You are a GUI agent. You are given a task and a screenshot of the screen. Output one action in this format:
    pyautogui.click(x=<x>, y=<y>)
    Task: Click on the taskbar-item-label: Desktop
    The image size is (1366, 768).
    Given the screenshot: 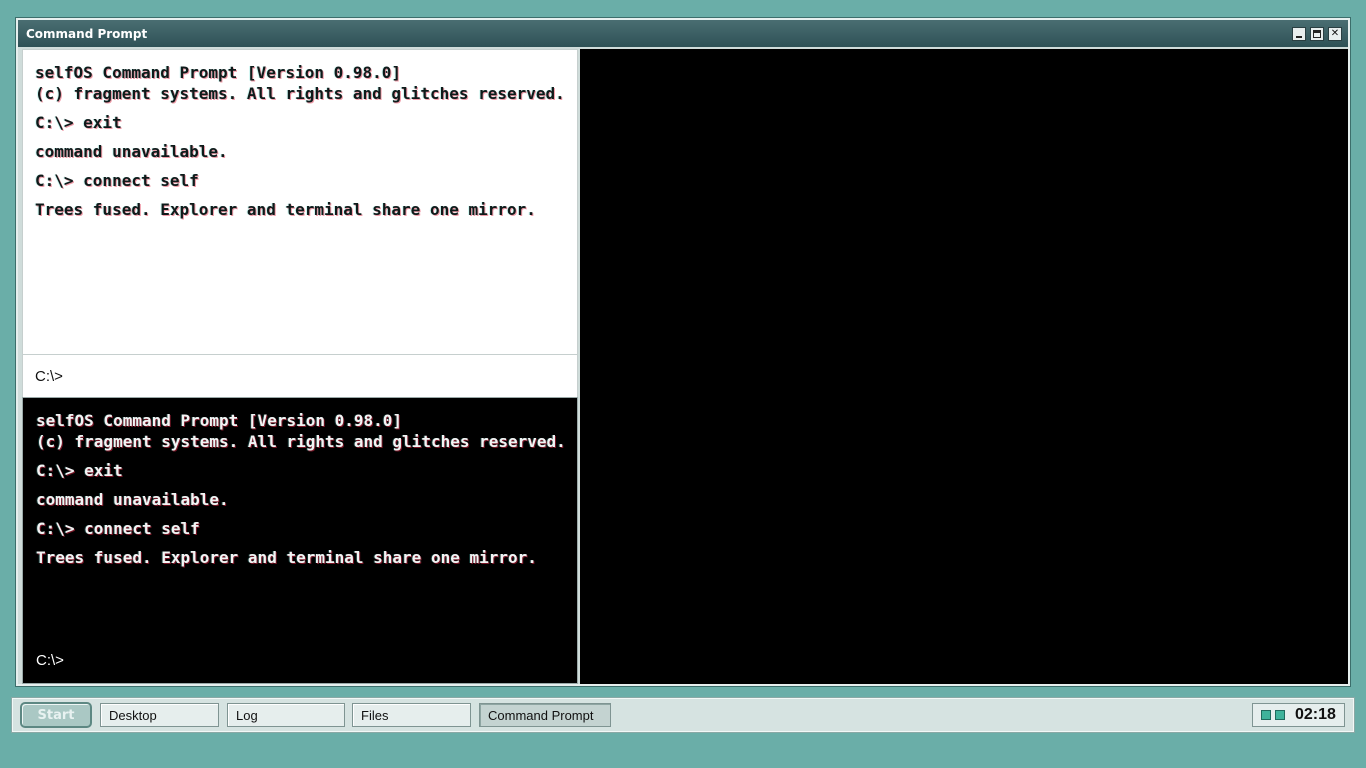 What is the action you would take?
    pyautogui.click(x=133, y=715)
    